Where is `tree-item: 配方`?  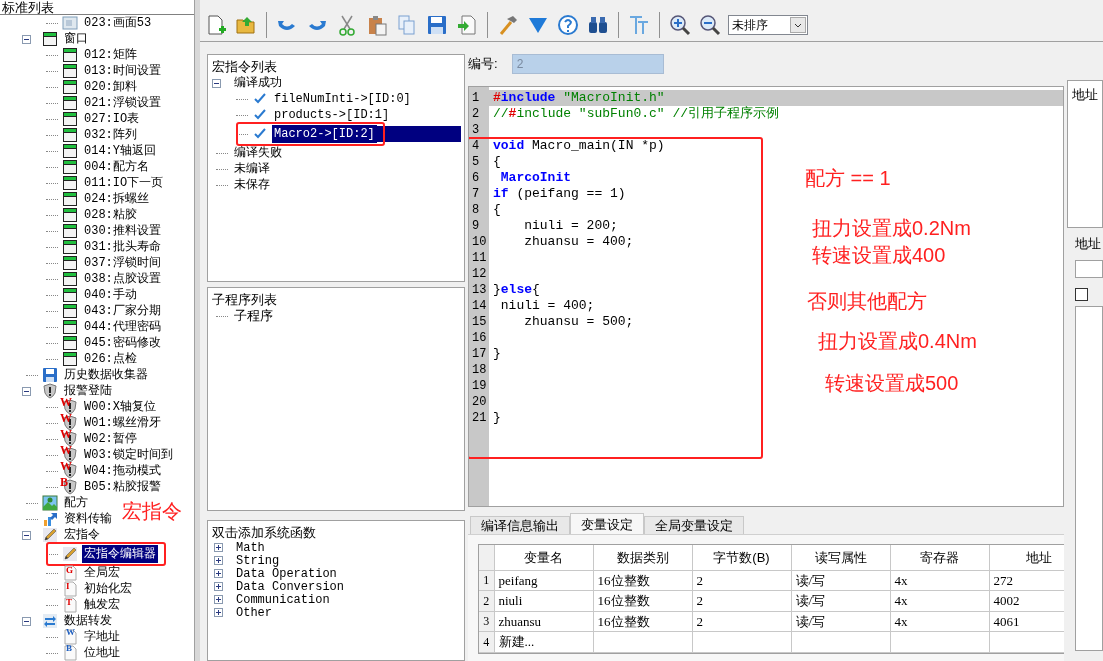 tree-item: 配方 is located at coordinates (76, 503).